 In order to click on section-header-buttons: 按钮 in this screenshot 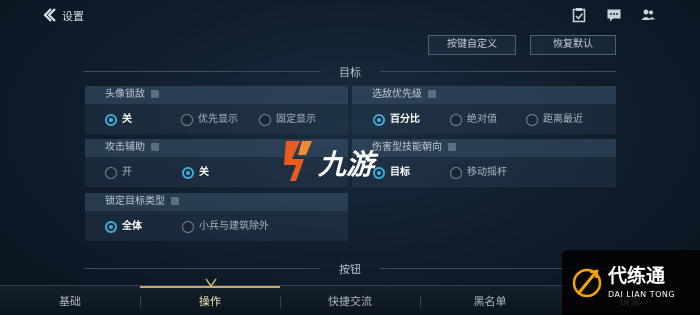, I will do `click(350, 268)`.